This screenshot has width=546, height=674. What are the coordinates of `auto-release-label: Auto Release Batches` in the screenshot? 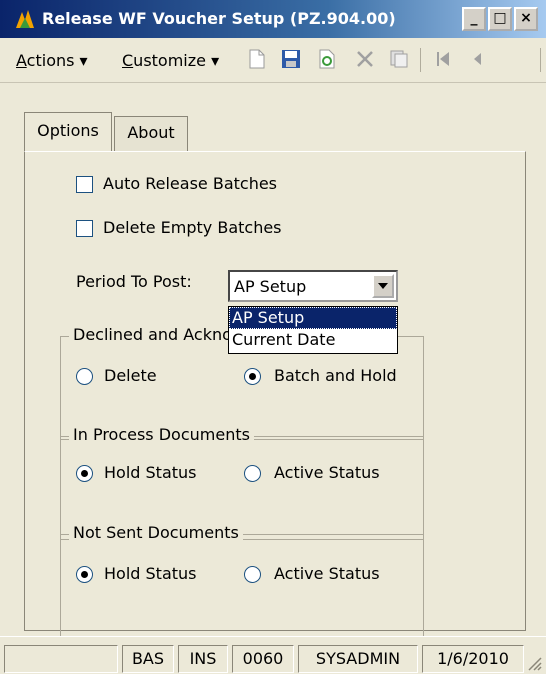 It's located at (190, 183).